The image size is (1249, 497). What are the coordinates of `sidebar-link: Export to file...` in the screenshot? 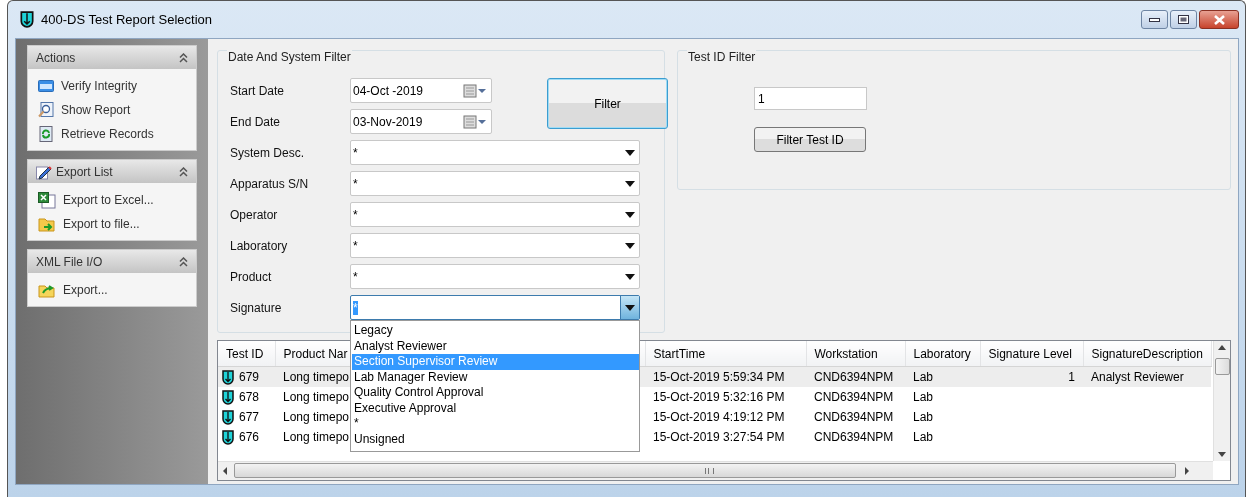 It's located at (101, 224).